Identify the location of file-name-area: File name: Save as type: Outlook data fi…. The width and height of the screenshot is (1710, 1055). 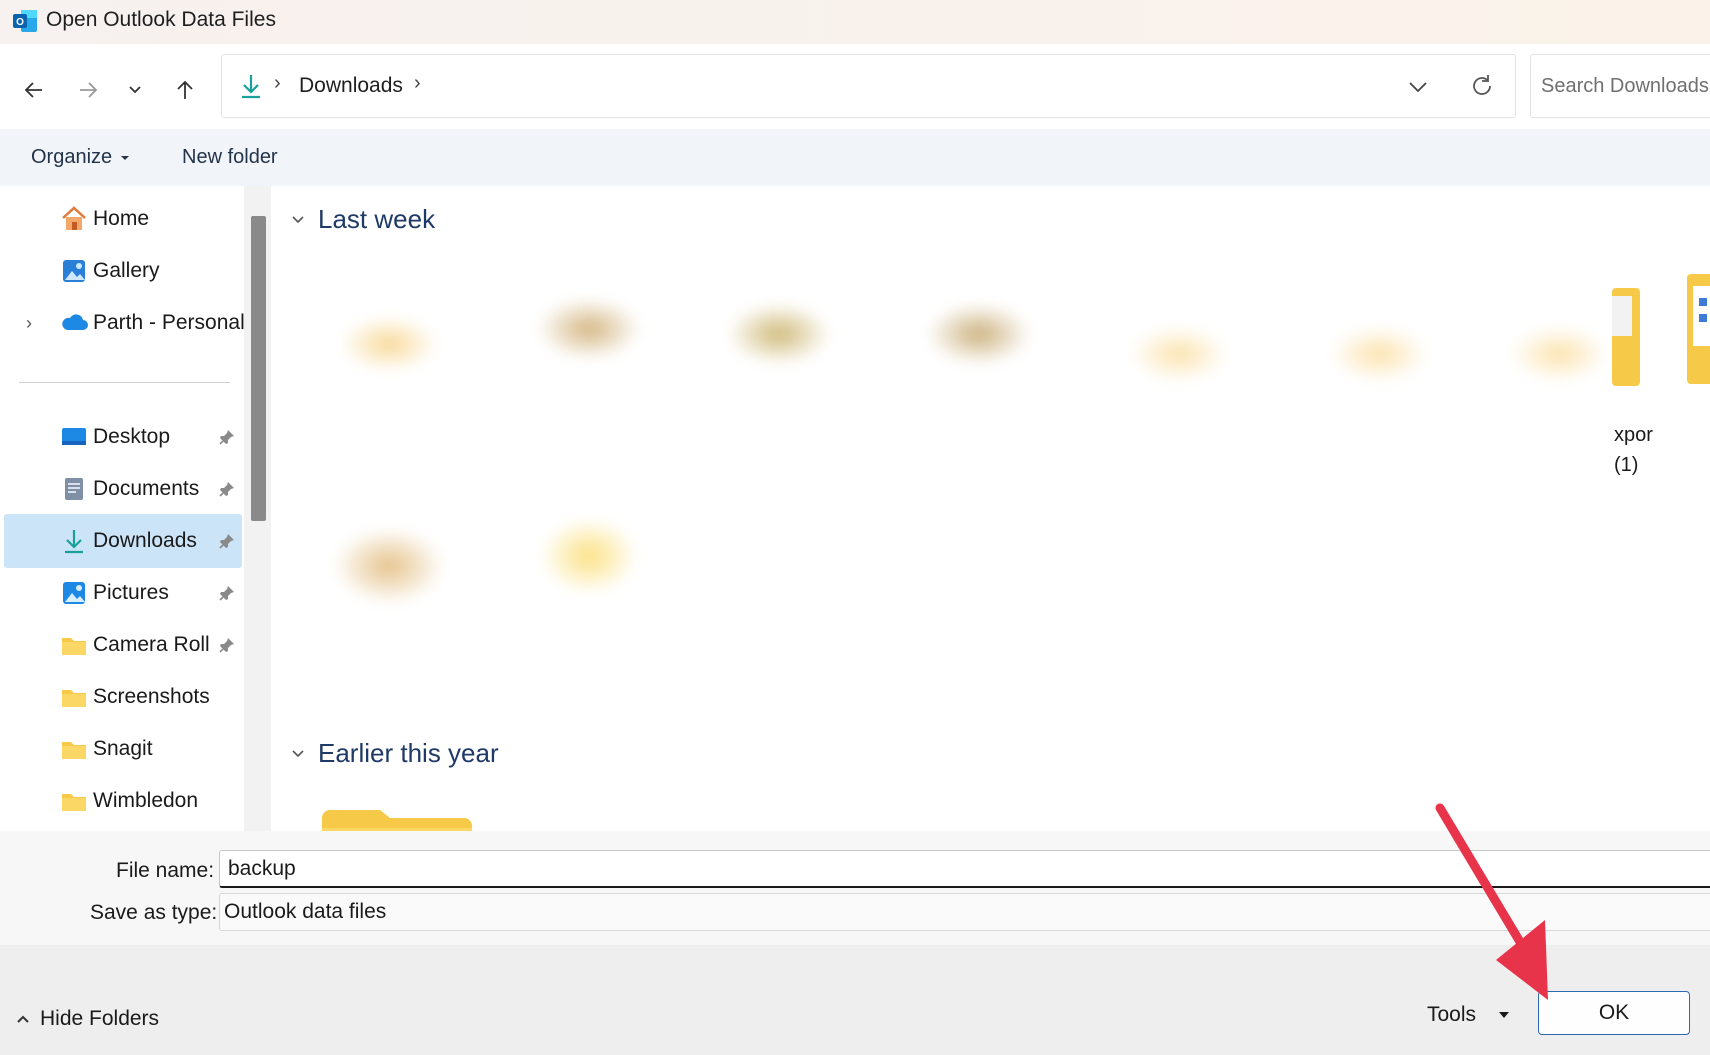
(855, 888).